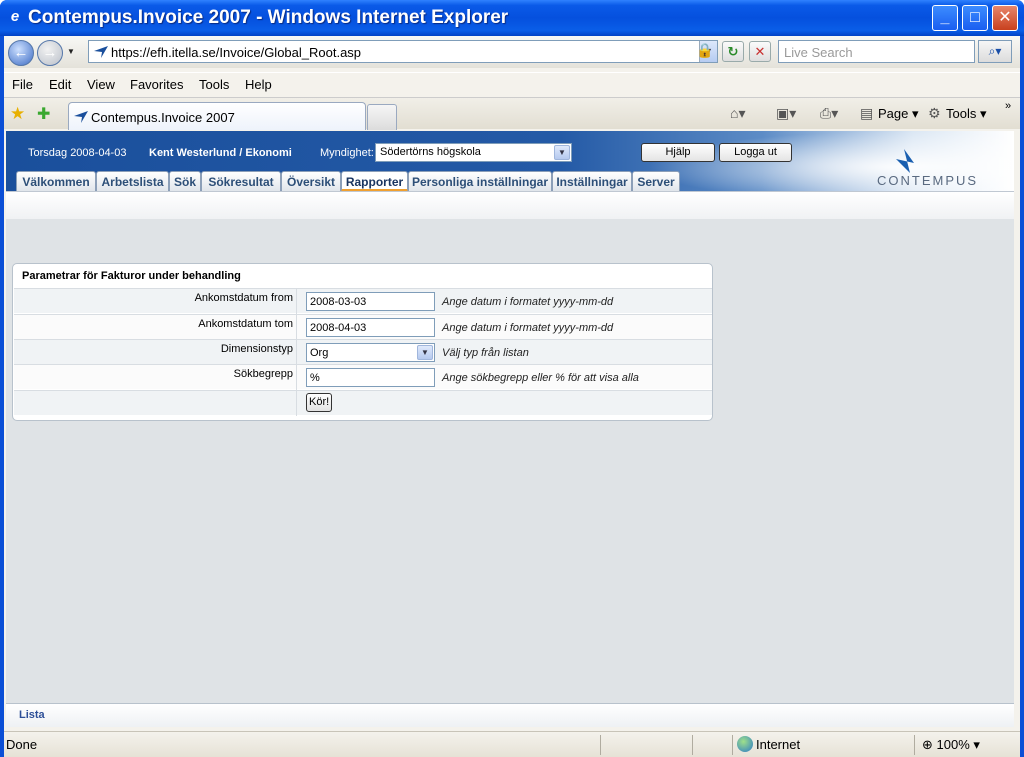 Image resolution: width=1024 pixels, height=757 pixels. I want to click on search-term-input: %, so click(370, 377).